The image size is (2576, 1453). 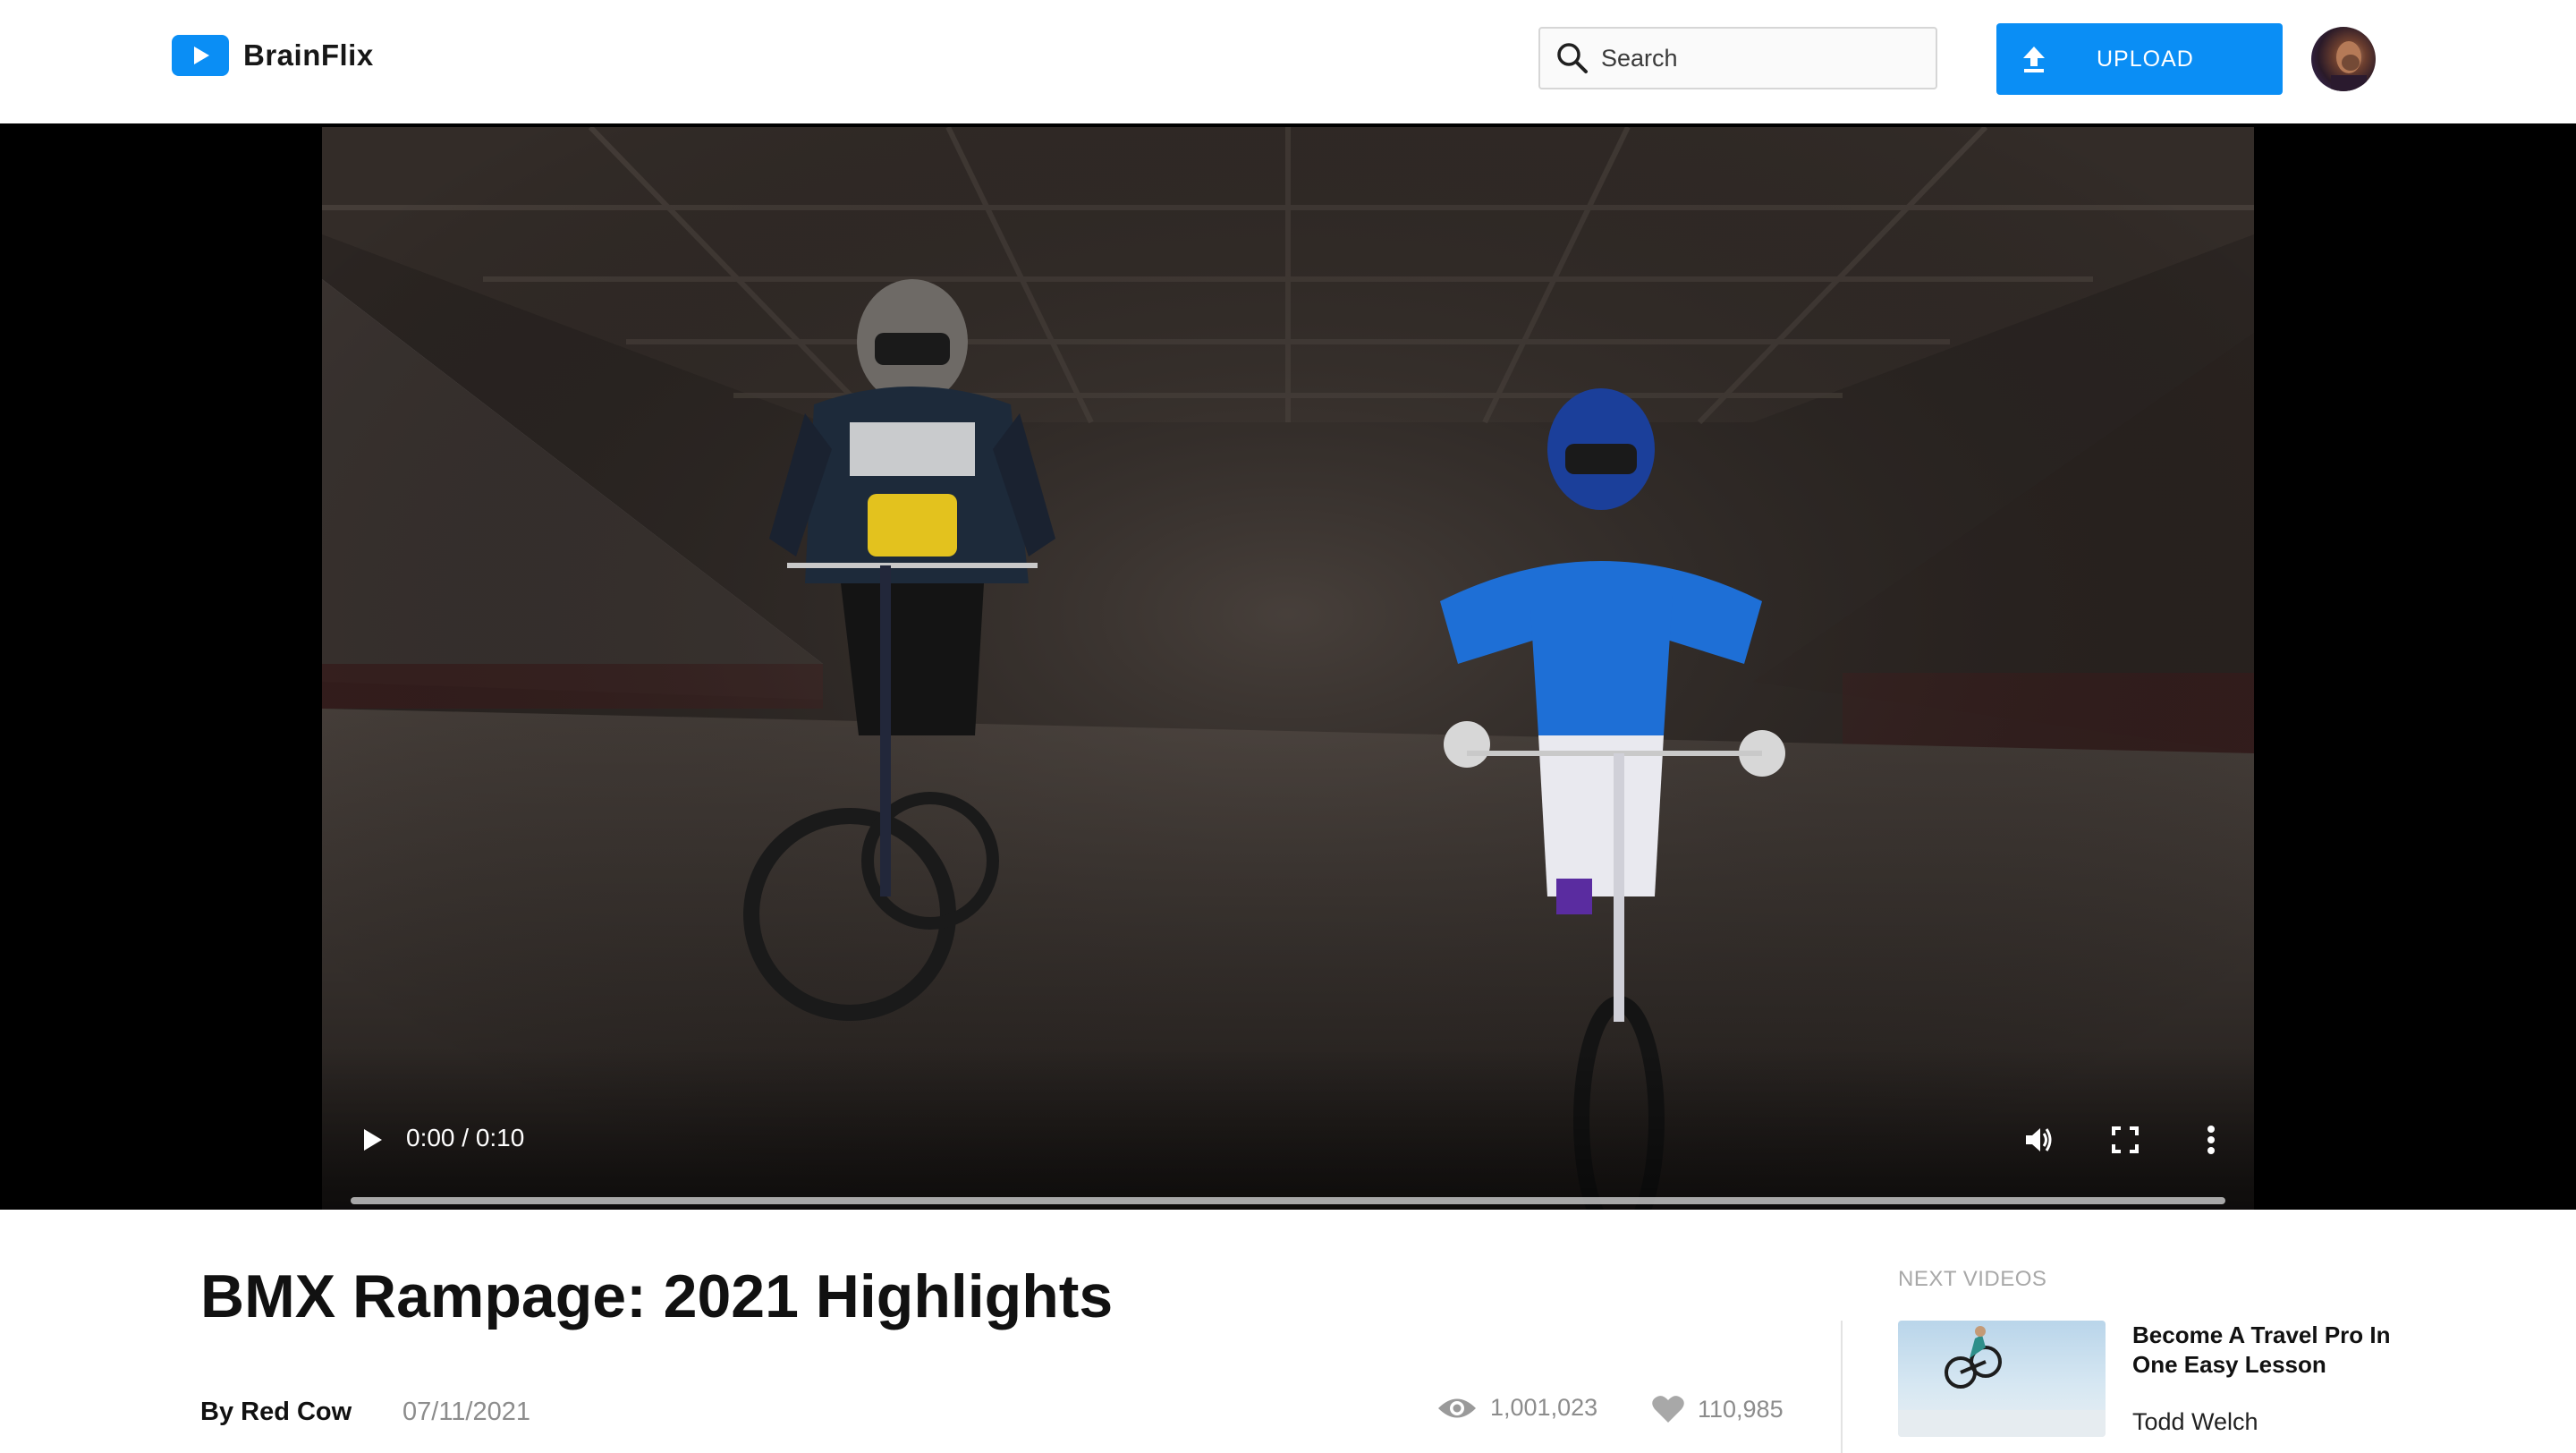 I want to click on progress-bar, so click(x=1288, y=1200).